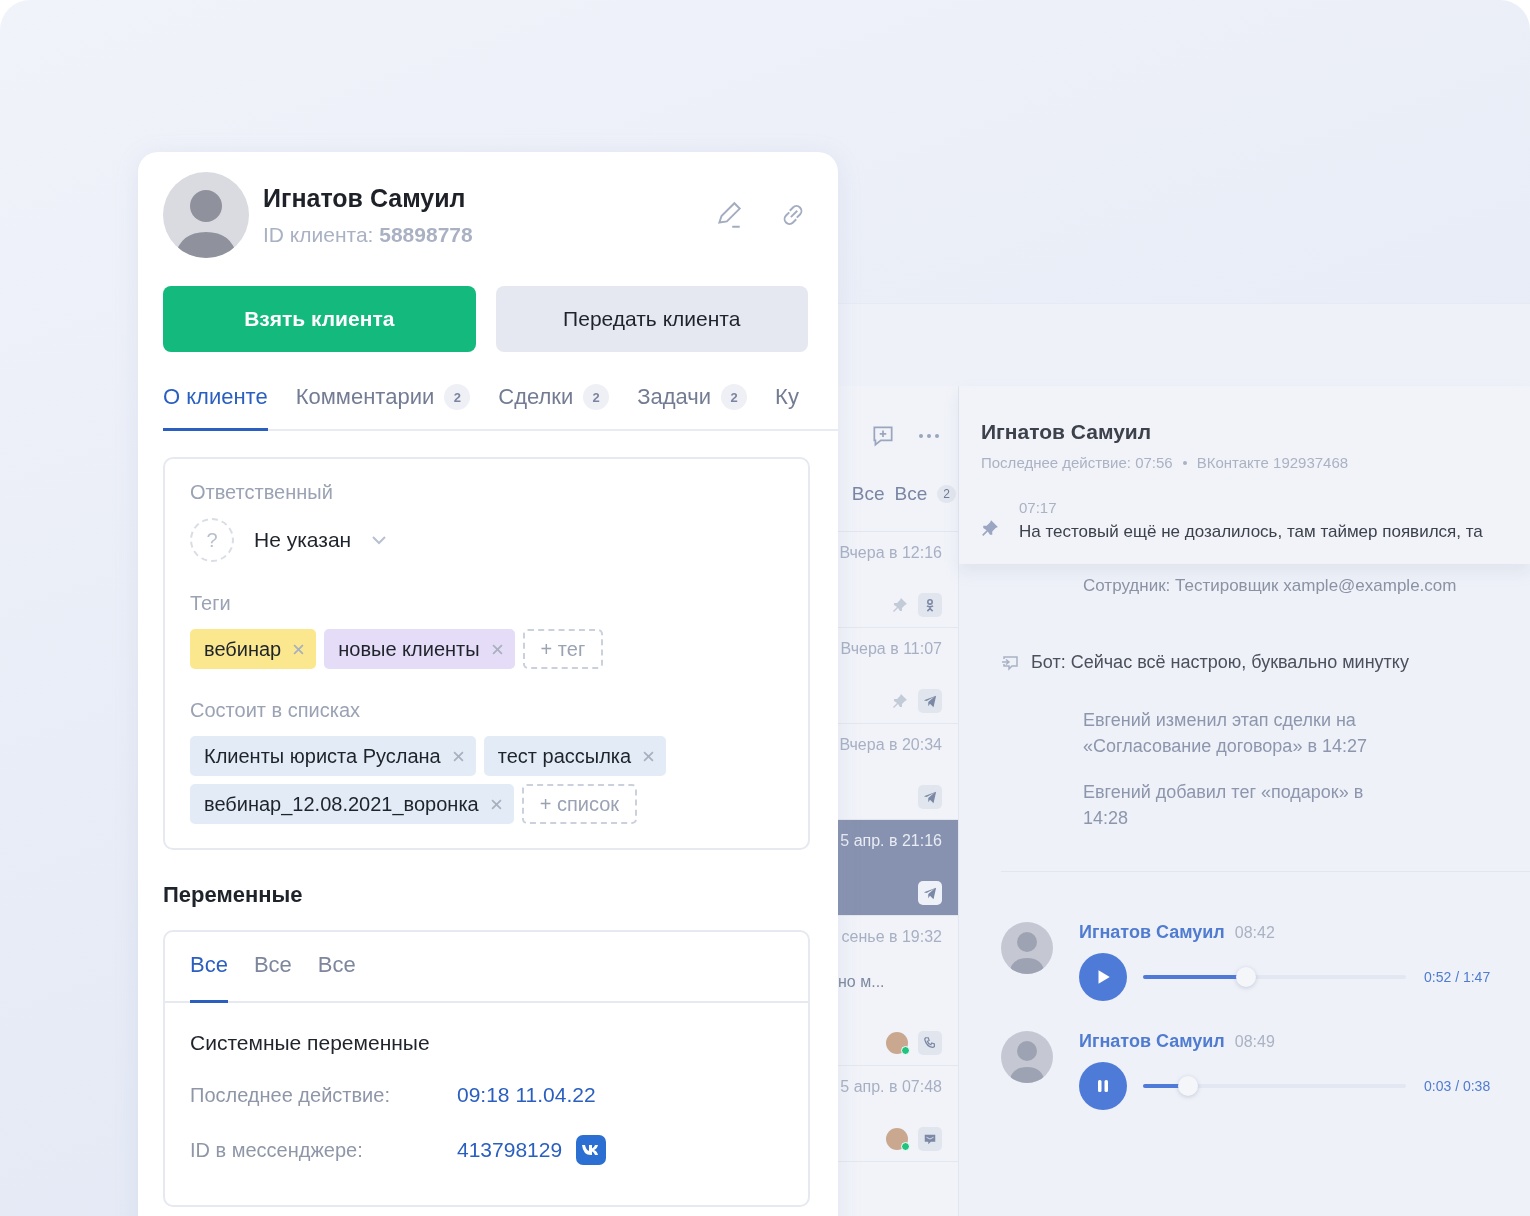 The height and width of the screenshot is (1216, 1530). What do you see at coordinates (891, 1087) in the screenshot?
I see `conversation-time: 5 апр. в 07:48` at bounding box center [891, 1087].